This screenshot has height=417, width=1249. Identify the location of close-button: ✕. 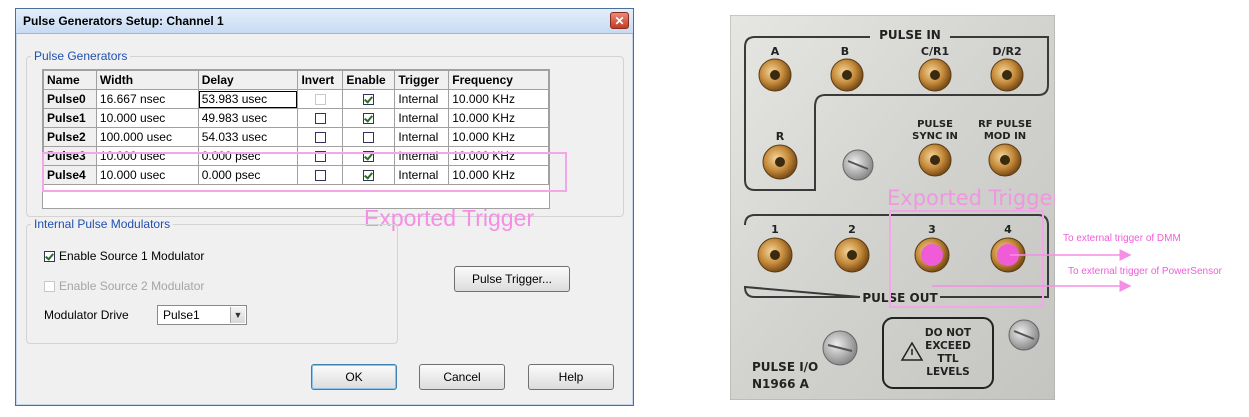
(619, 20).